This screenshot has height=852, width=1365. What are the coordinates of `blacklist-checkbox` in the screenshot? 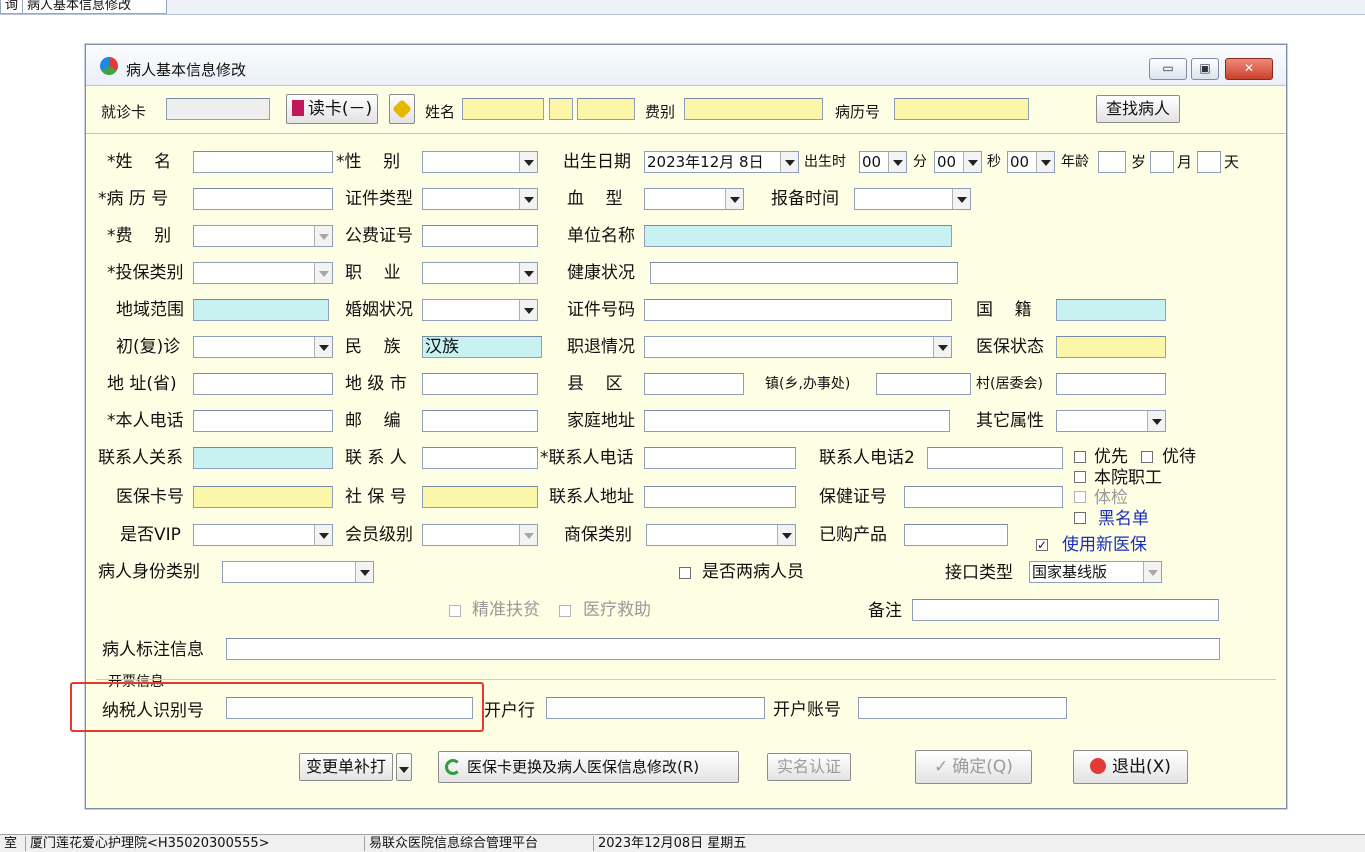 It's located at (1080, 518).